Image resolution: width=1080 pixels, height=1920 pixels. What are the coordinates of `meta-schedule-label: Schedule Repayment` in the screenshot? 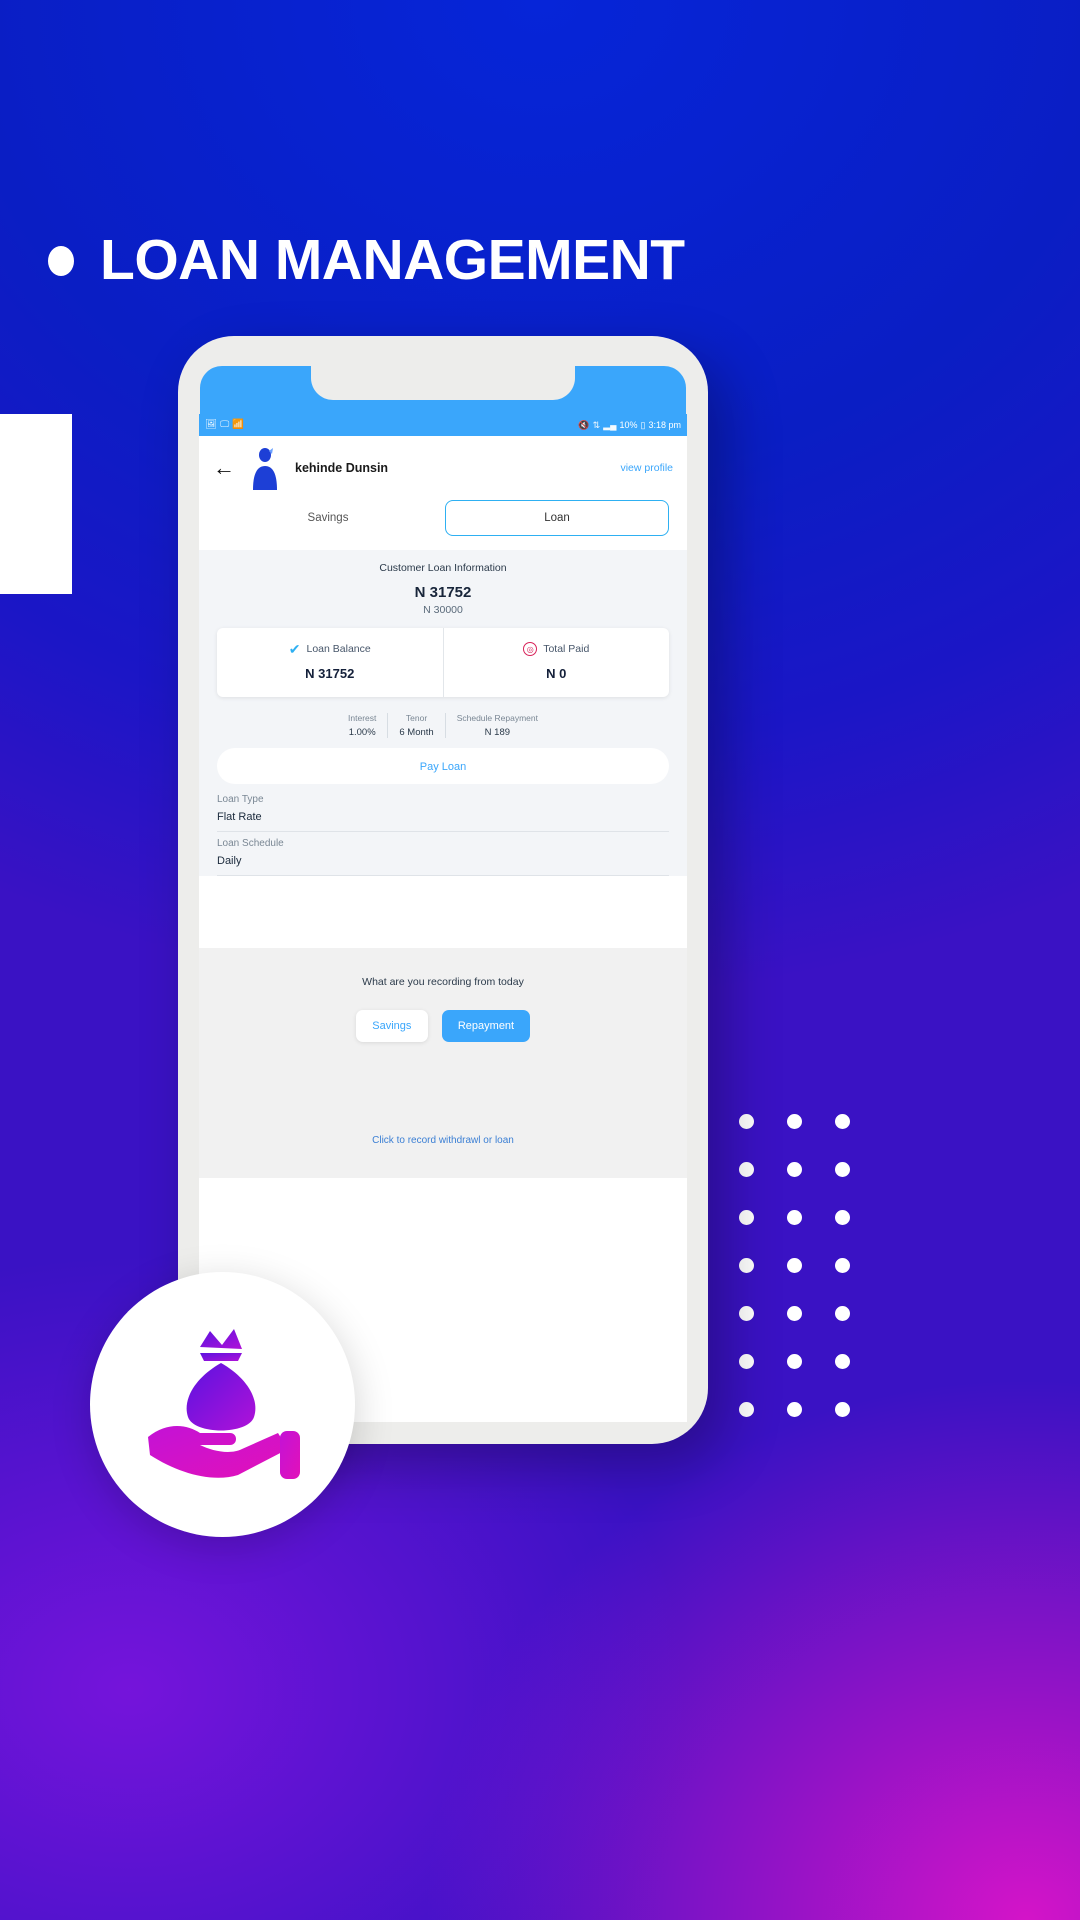 It's located at (497, 718).